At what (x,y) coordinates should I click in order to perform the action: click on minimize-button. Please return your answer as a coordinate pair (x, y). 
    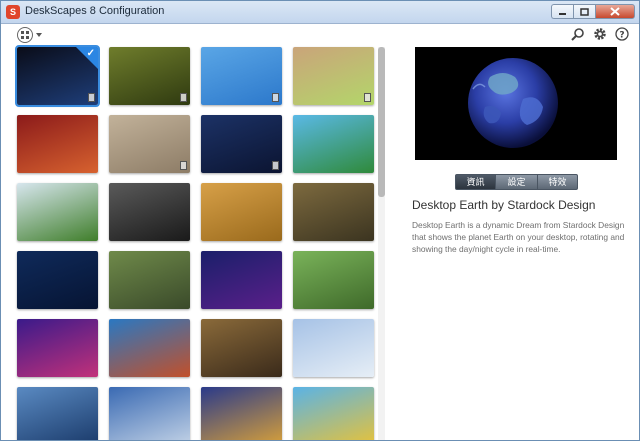
    Looking at the image, I should click on (562, 11).